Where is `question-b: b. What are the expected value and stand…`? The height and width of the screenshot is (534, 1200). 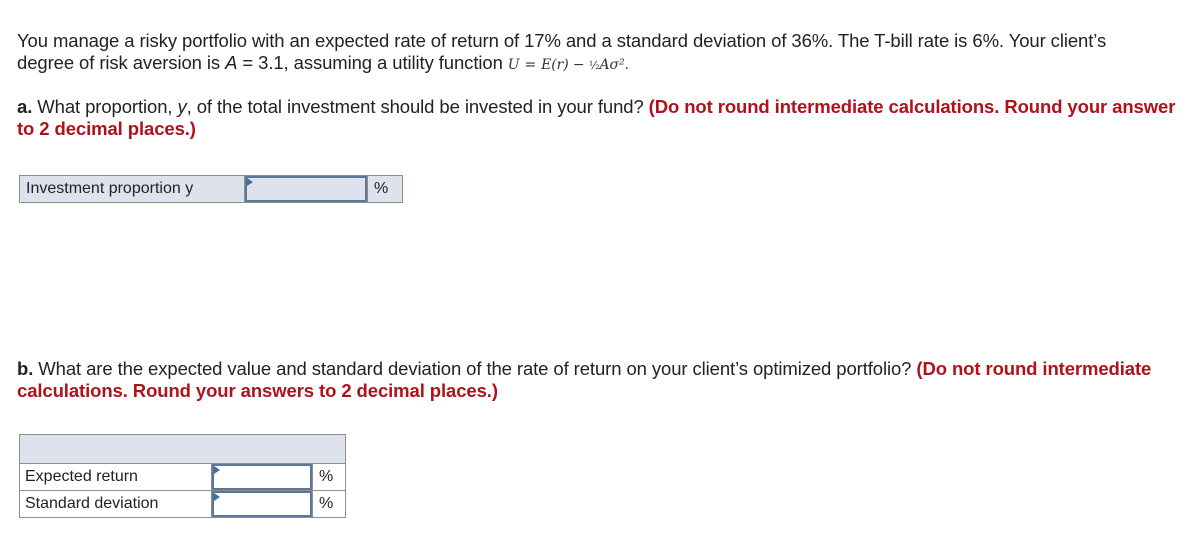 question-b: b. What are the expected value and stand… is located at coordinates (602, 380).